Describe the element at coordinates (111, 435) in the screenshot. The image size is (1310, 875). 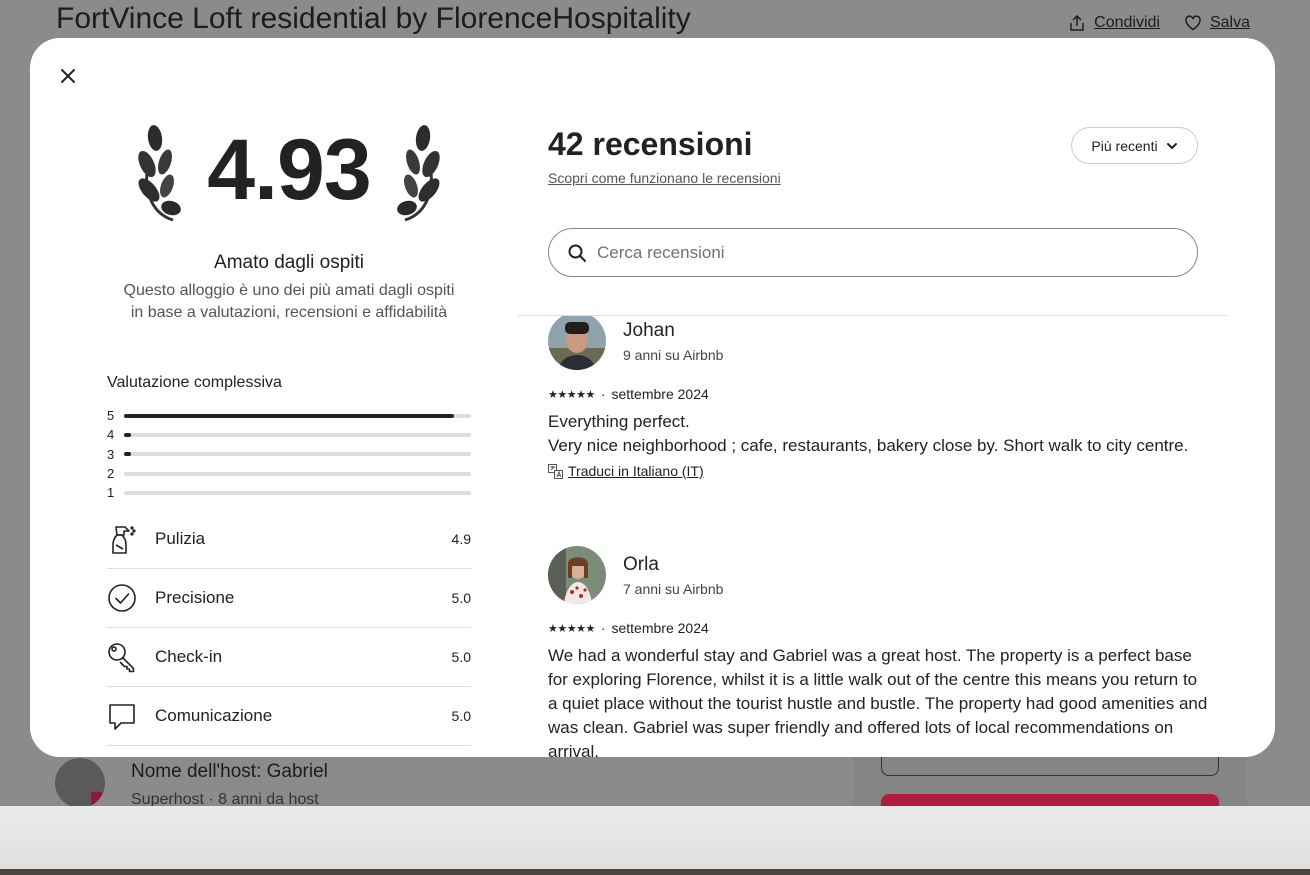
I see `distribution-stars: 4` at that location.